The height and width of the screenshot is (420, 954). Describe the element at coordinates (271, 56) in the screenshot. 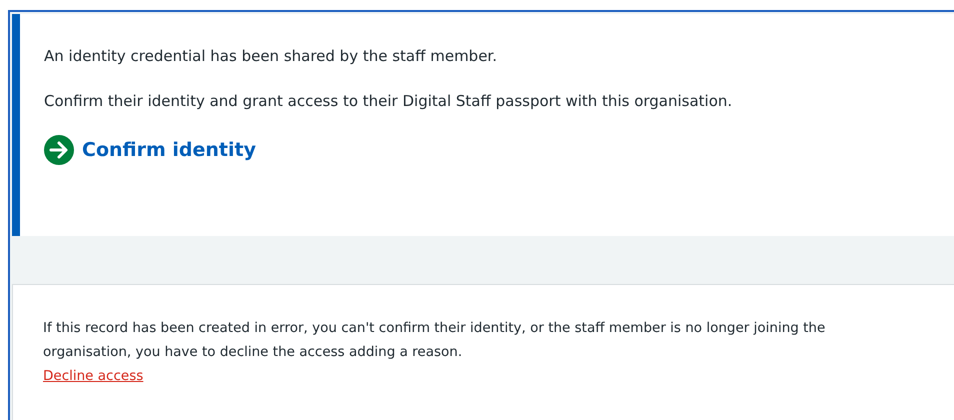

I see `credential-message: An identity credential has been shared by the staff member.` at that location.